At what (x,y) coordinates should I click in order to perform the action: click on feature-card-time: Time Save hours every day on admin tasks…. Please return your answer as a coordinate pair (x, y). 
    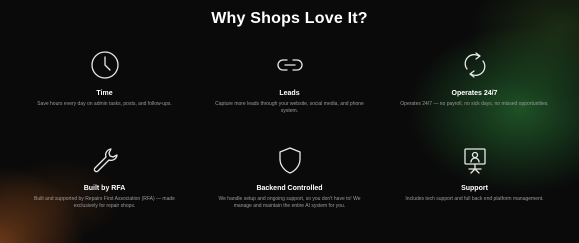
    Looking at the image, I should click on (104, 95).